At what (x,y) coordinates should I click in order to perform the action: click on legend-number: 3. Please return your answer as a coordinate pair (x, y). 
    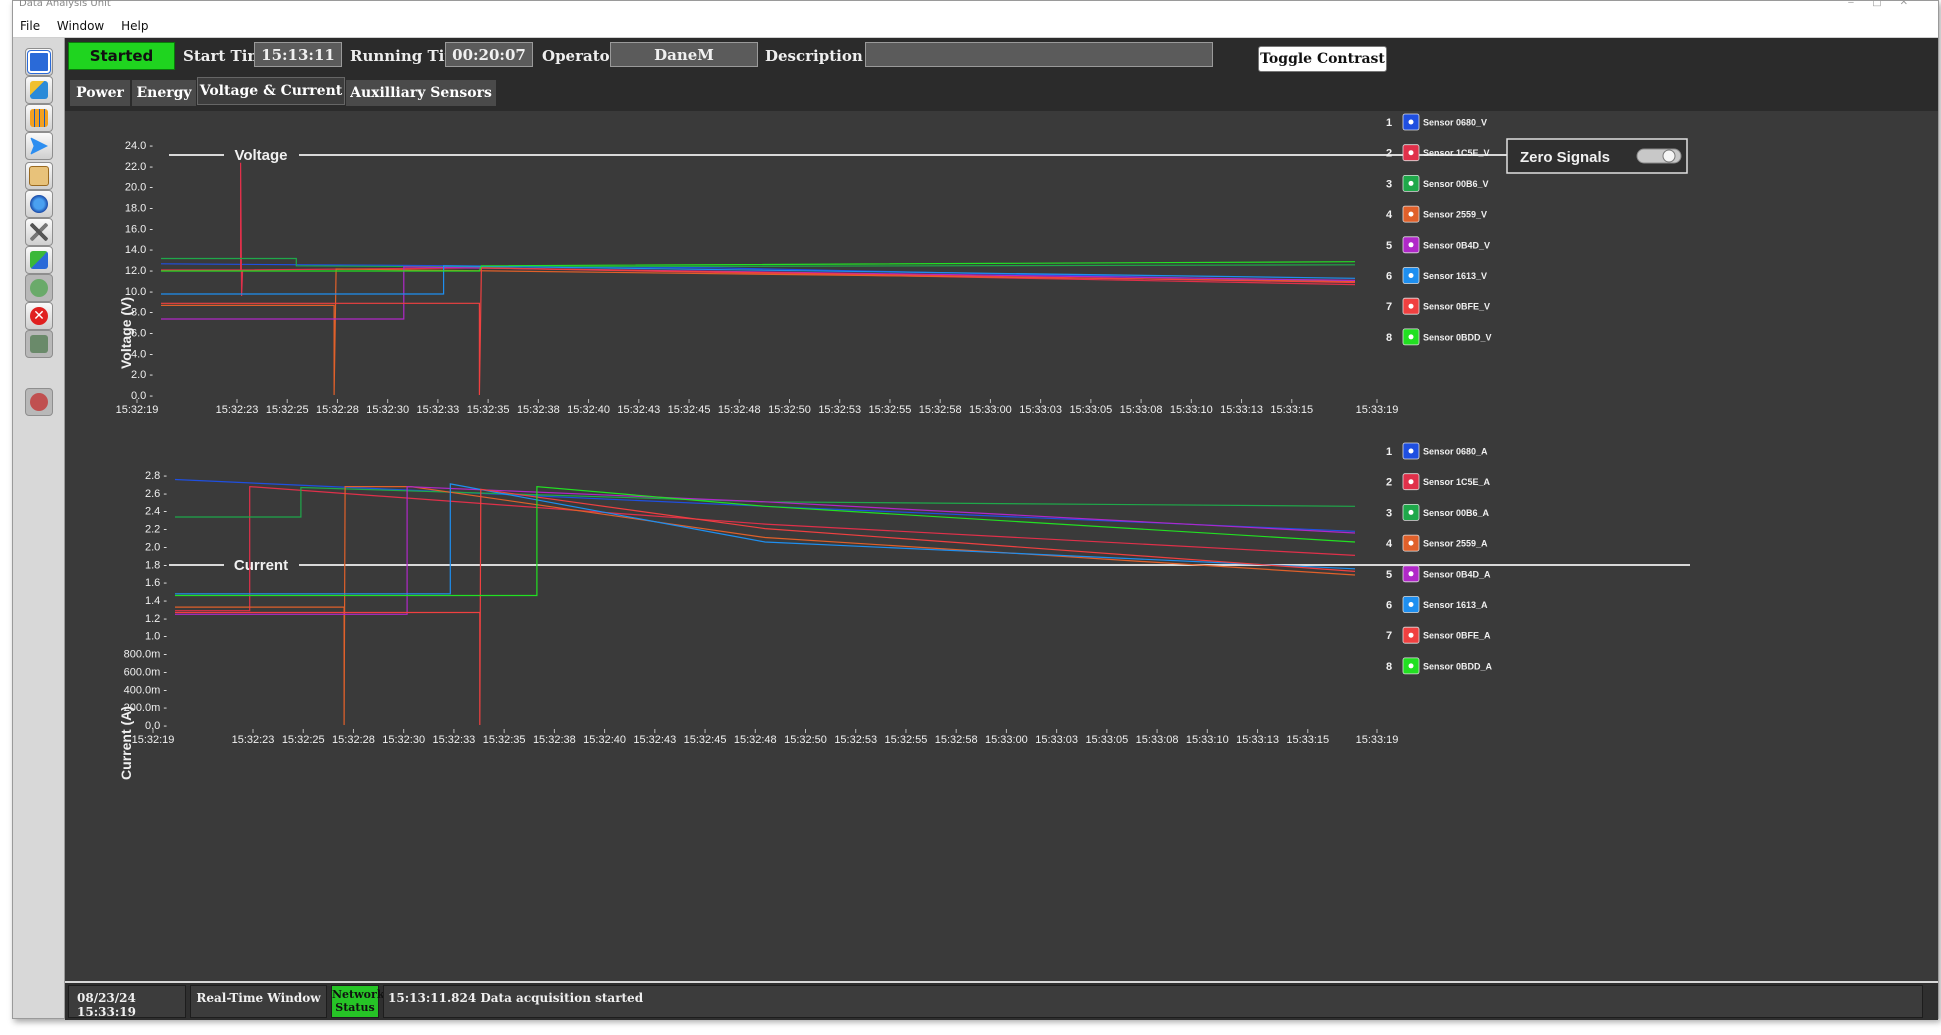
    Looking at the image, I should click on (1389, 513).